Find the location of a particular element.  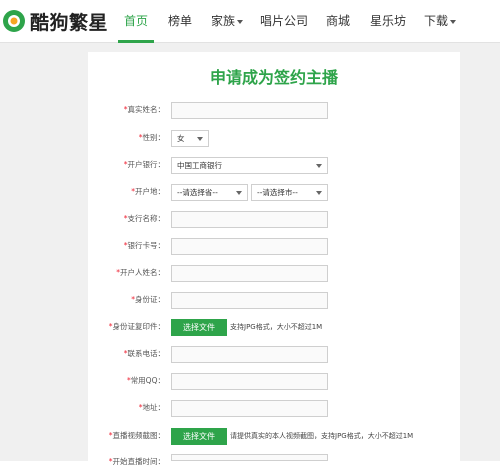

province-select: --请选择省-- is located at coordinates (209, 192).